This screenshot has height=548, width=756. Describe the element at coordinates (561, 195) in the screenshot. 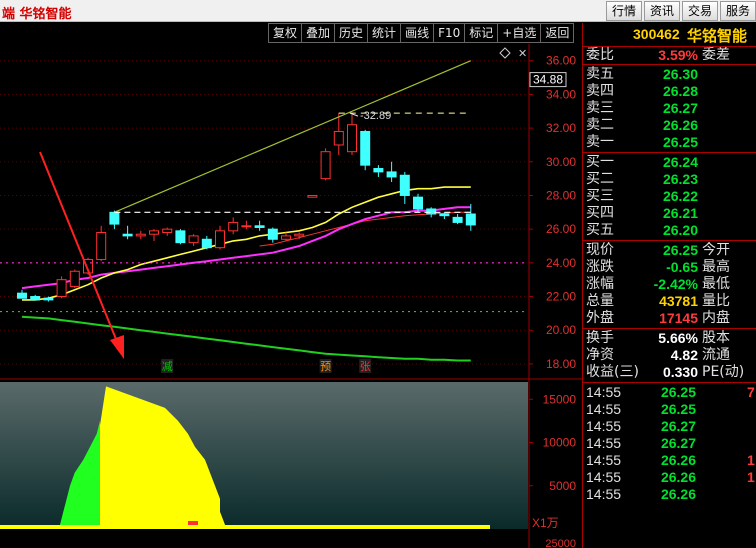

I see `y-tick-label: 28.00` at that location.